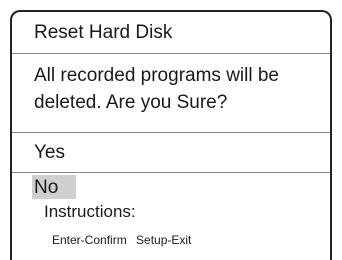 The height and width of the screenshot is (260, 342). Describe the element at coordinates (171, 189) in the screenshot. I see `no-option-row: No` at that location.